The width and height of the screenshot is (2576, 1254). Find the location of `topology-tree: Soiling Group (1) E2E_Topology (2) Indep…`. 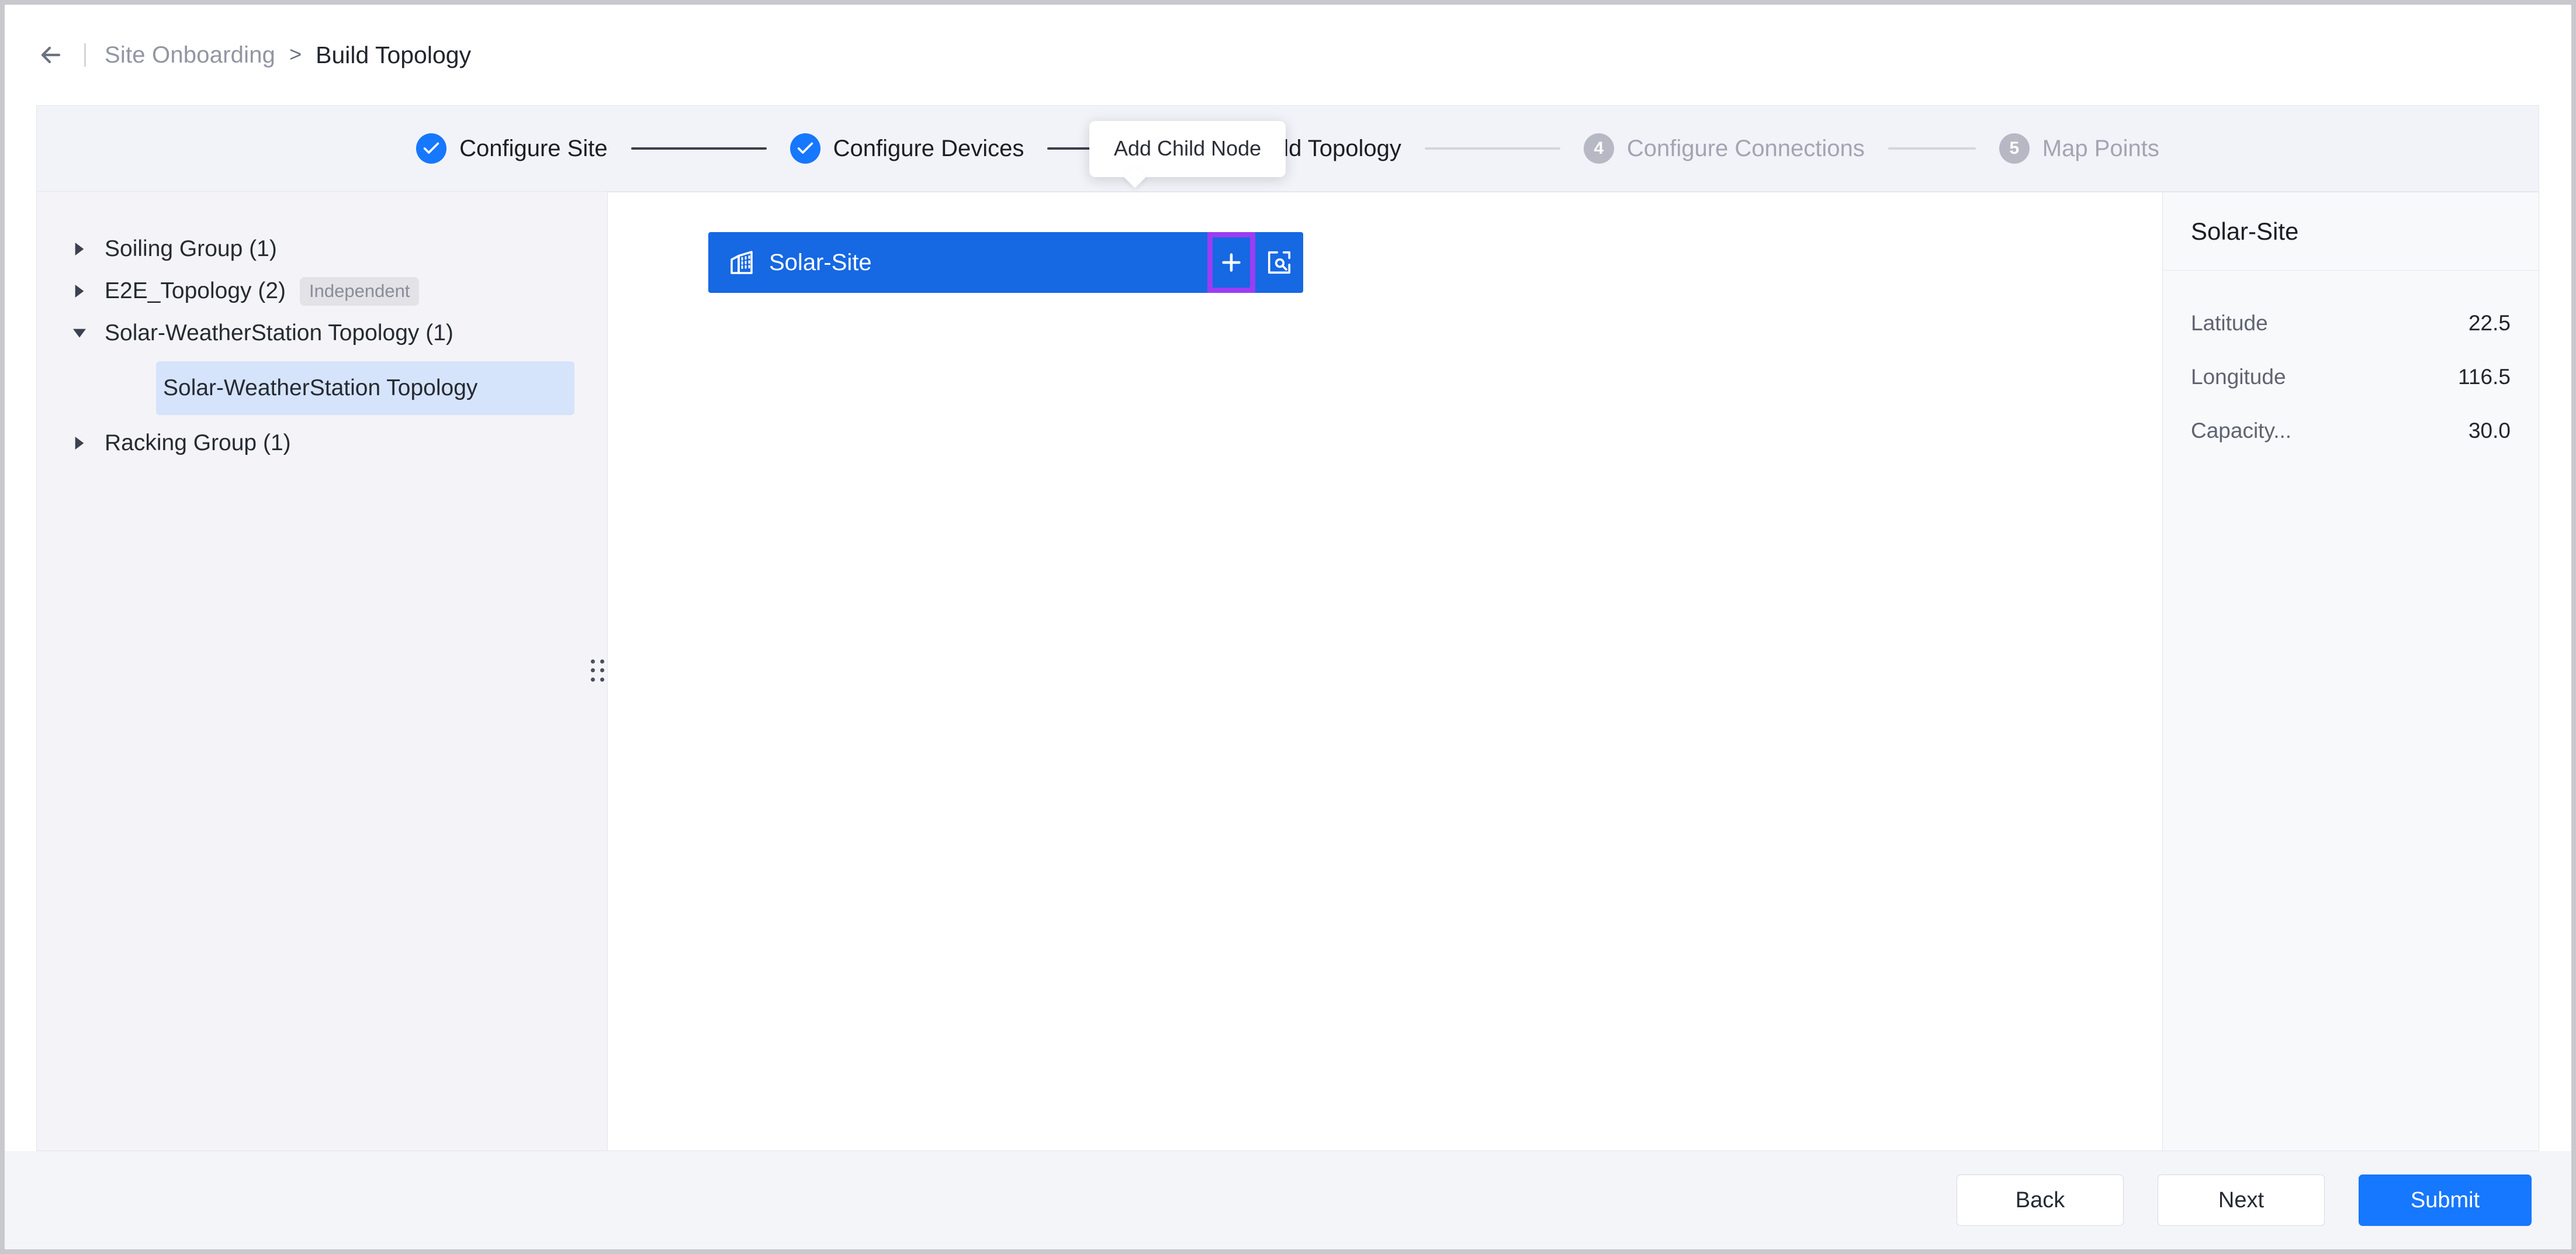

topology-tree: Soiling Group (1) E2E_Topology (2) Indep… is located at coordinates (322, 328).